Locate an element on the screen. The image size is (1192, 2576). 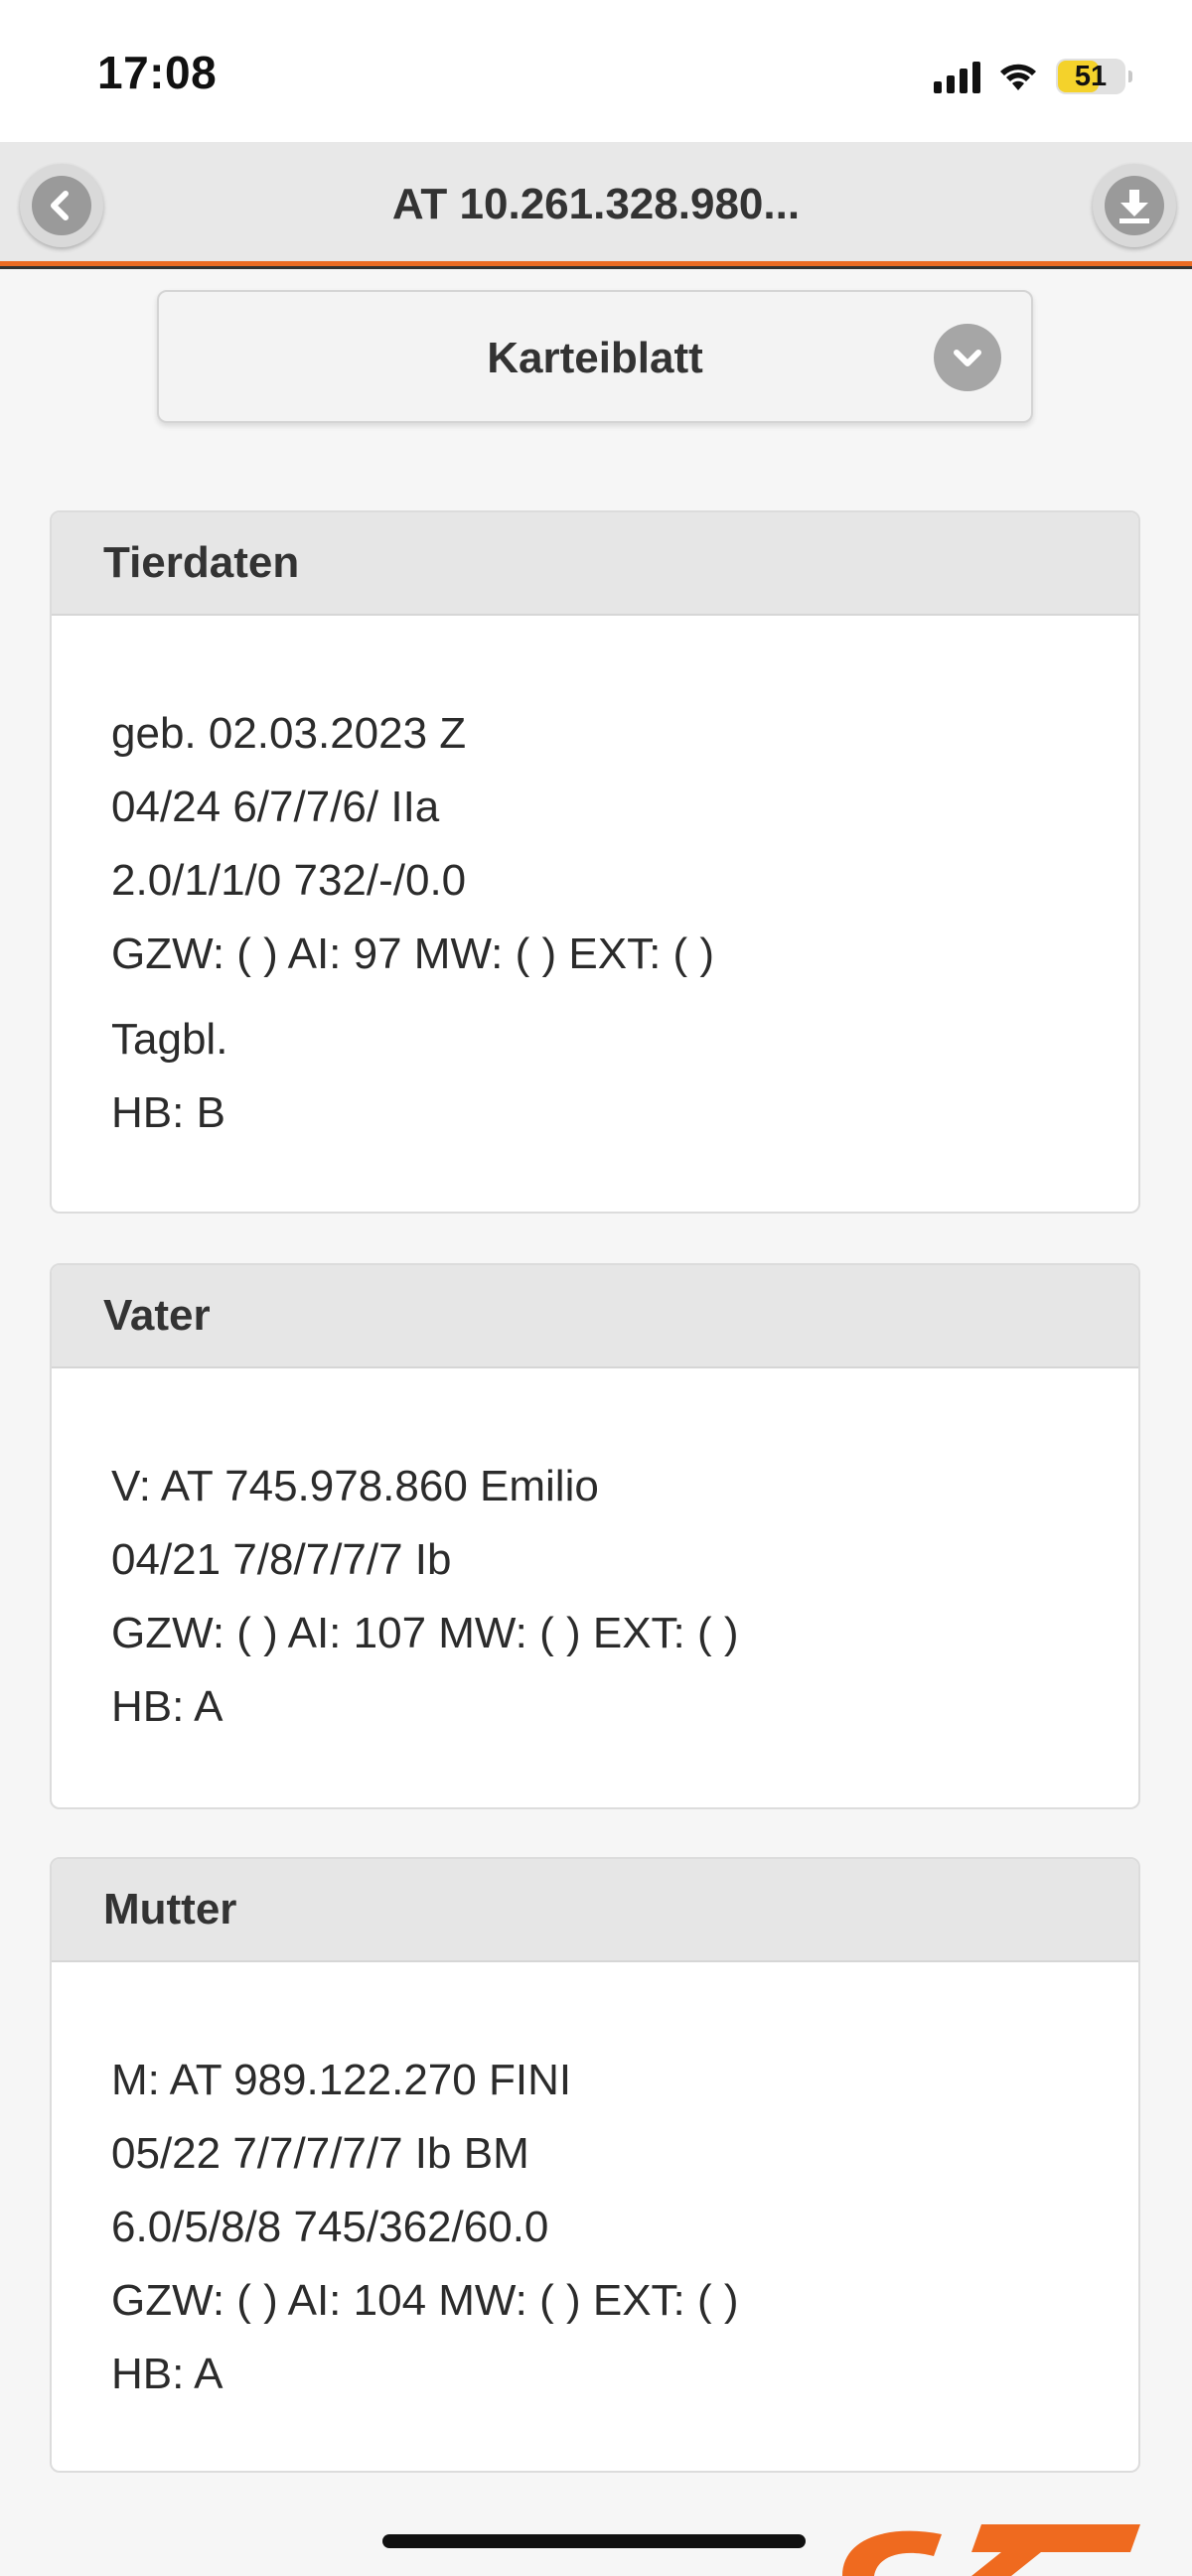
tier-hb-line: HB: B is located at coordinates (168, 1113).